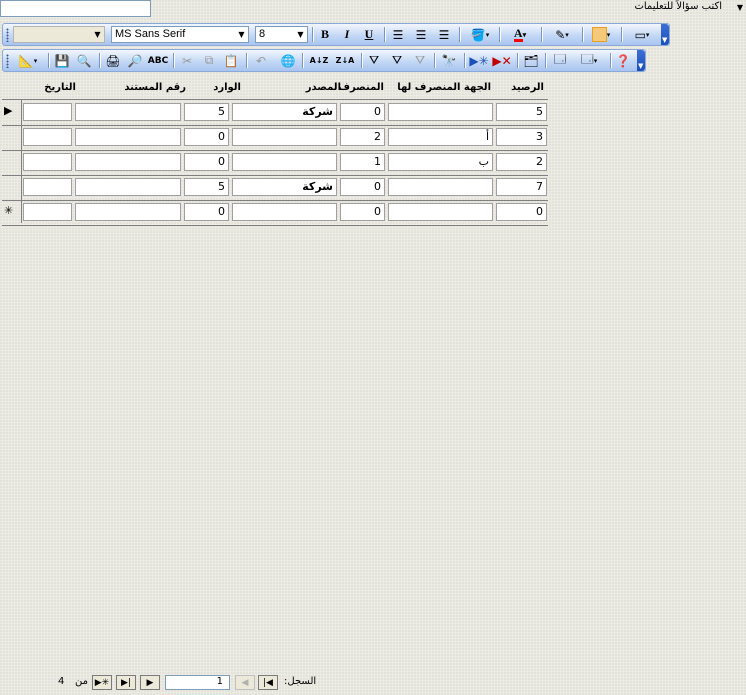  What do you see at coordinates (325, 34) in the screenshot?
I see `bold-button: B` at bounding box center [325, 34].